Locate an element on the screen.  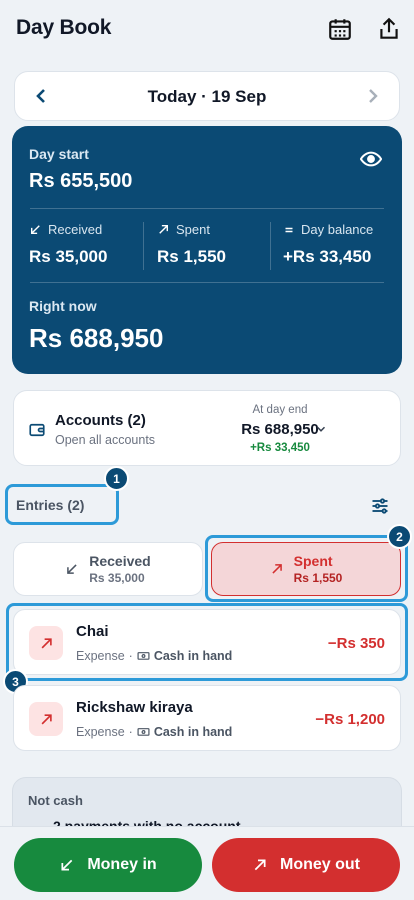
day-balance-stat: Day balance +Rs 33,450 is located at coordinates (328, 244).